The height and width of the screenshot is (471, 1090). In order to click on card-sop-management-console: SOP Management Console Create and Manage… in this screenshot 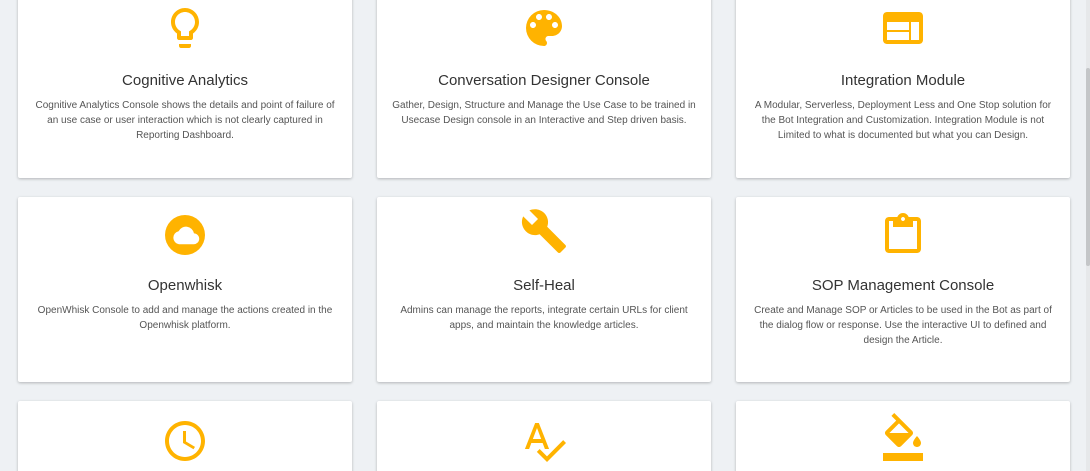, I will do `click(903, 289)`.